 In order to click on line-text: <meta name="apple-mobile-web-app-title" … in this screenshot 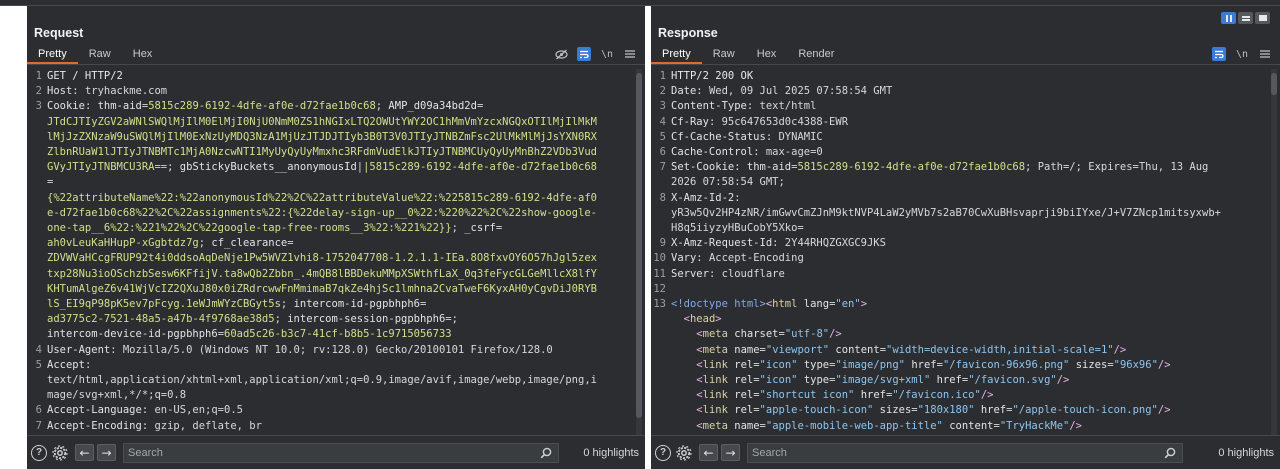, I will do `click(876, 426)`.